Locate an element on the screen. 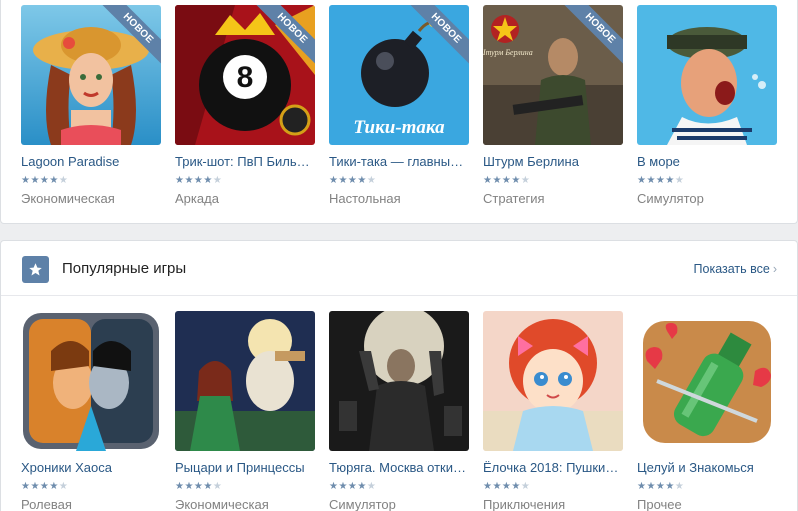 The image size is (798, 511). game-card: Рыцари и Принцессы ★★★★★ Экономическая is located at coordinates (245, 411).